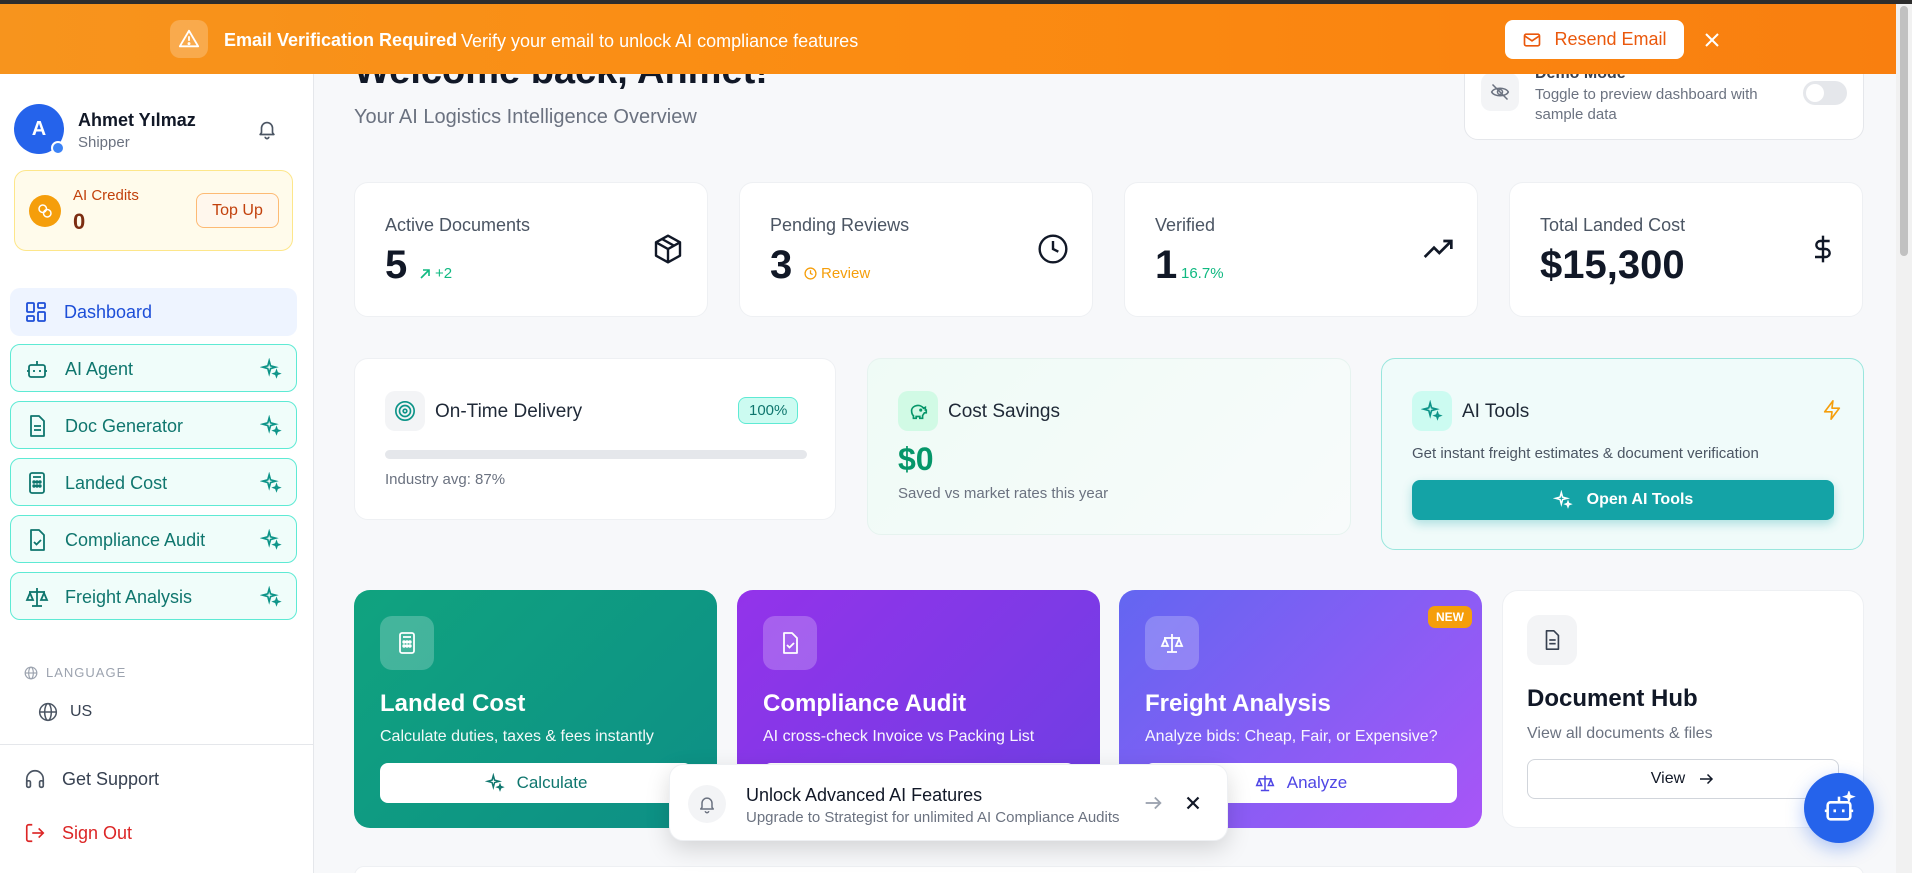  What do you see at coordinates (1500, 92) in the screenshot?
I see `eye-off-icon` at bounding box center [1500, 92].